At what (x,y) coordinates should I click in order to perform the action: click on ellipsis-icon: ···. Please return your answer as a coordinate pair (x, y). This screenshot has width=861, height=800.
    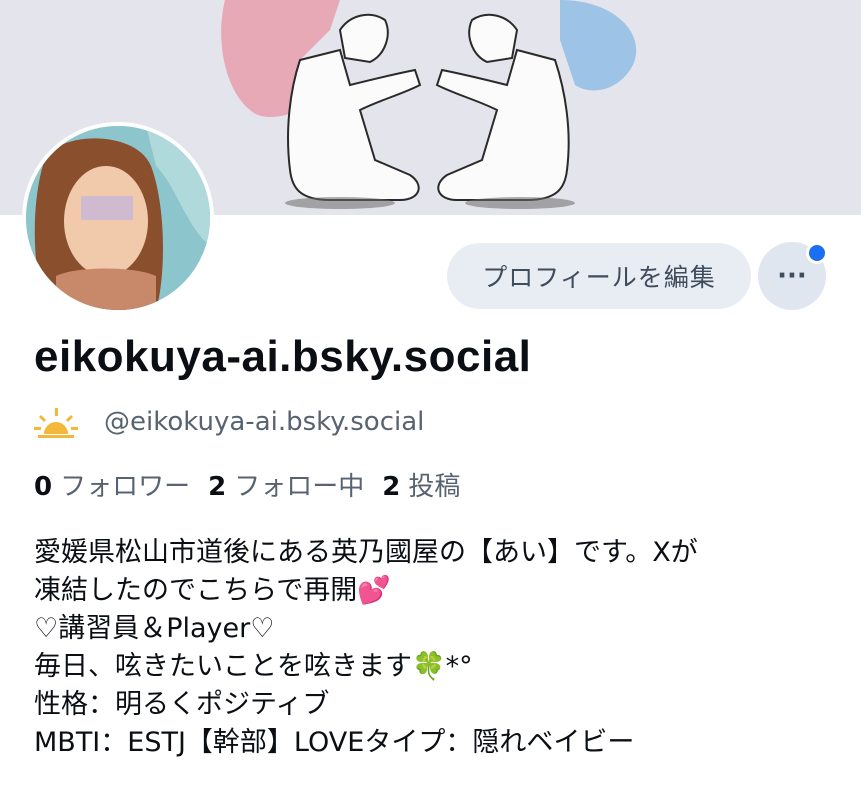
    Looking at the image, I should click on (792, 276).